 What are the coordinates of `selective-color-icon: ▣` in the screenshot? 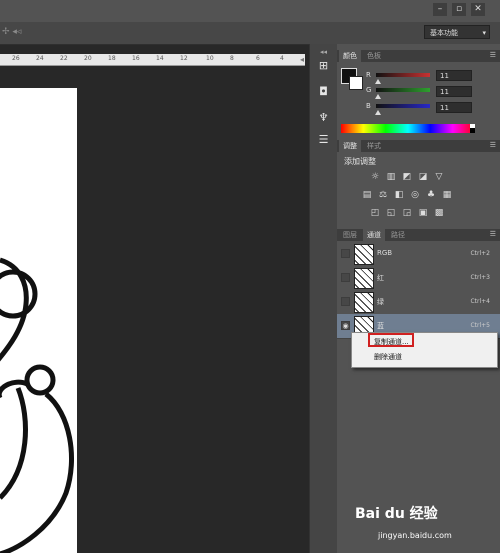 It's located at (423, 213).